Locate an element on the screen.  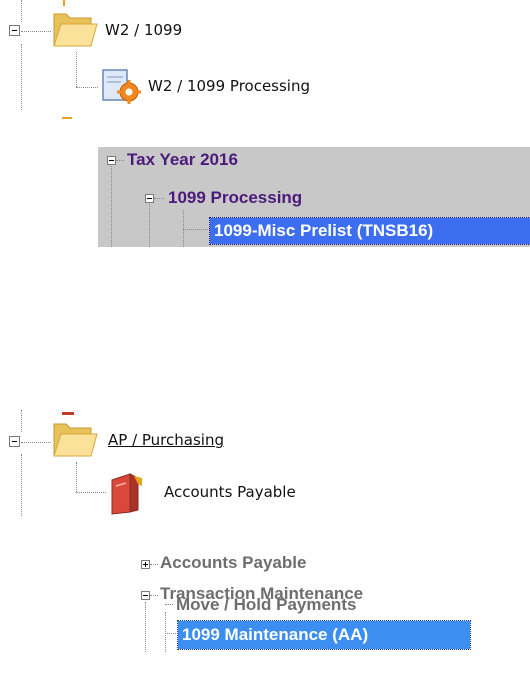
folder-label-ap-purchasing: AP / Purchasing is located at coordinates (166, 440).